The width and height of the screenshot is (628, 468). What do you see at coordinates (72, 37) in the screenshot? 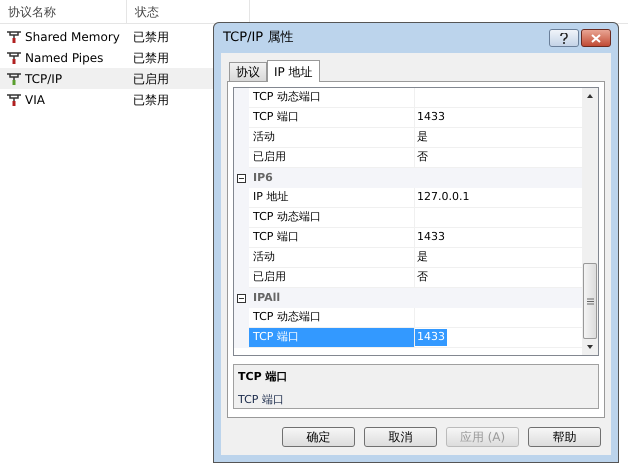
I see `protocol-name: Shared Memory` at bounding box center [72, 37].